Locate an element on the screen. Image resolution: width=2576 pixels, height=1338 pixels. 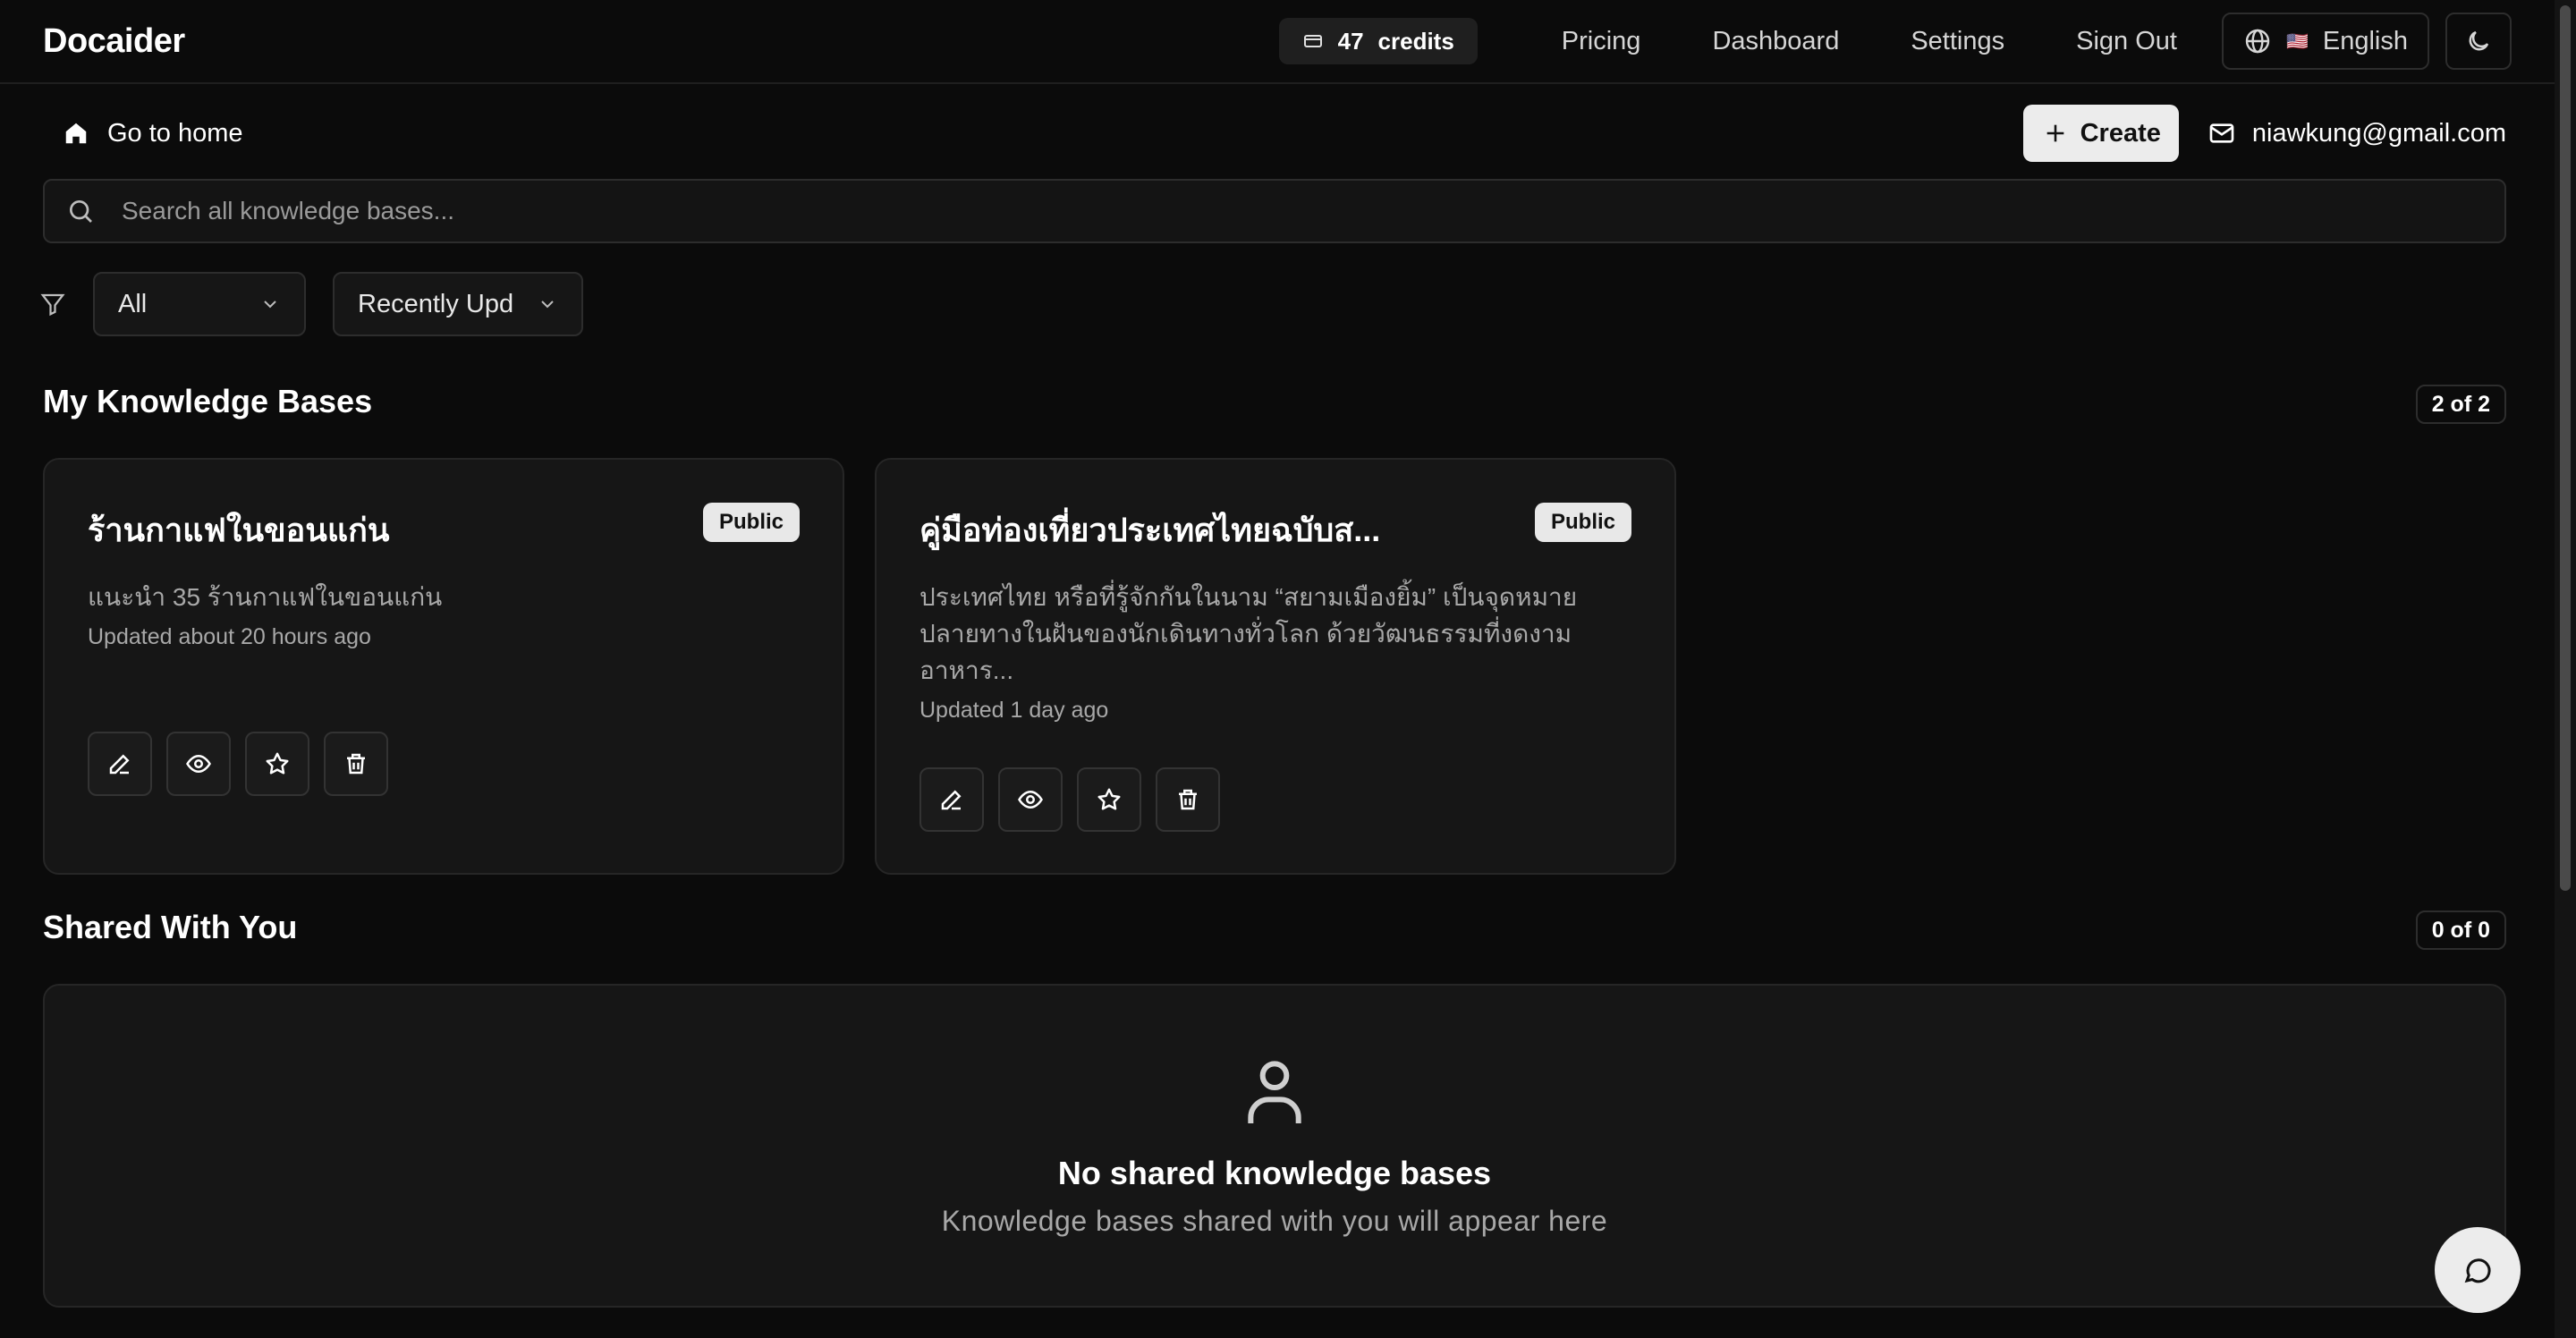
language-selector: 🇺🇸 English is located at coordinates (2325, 41).